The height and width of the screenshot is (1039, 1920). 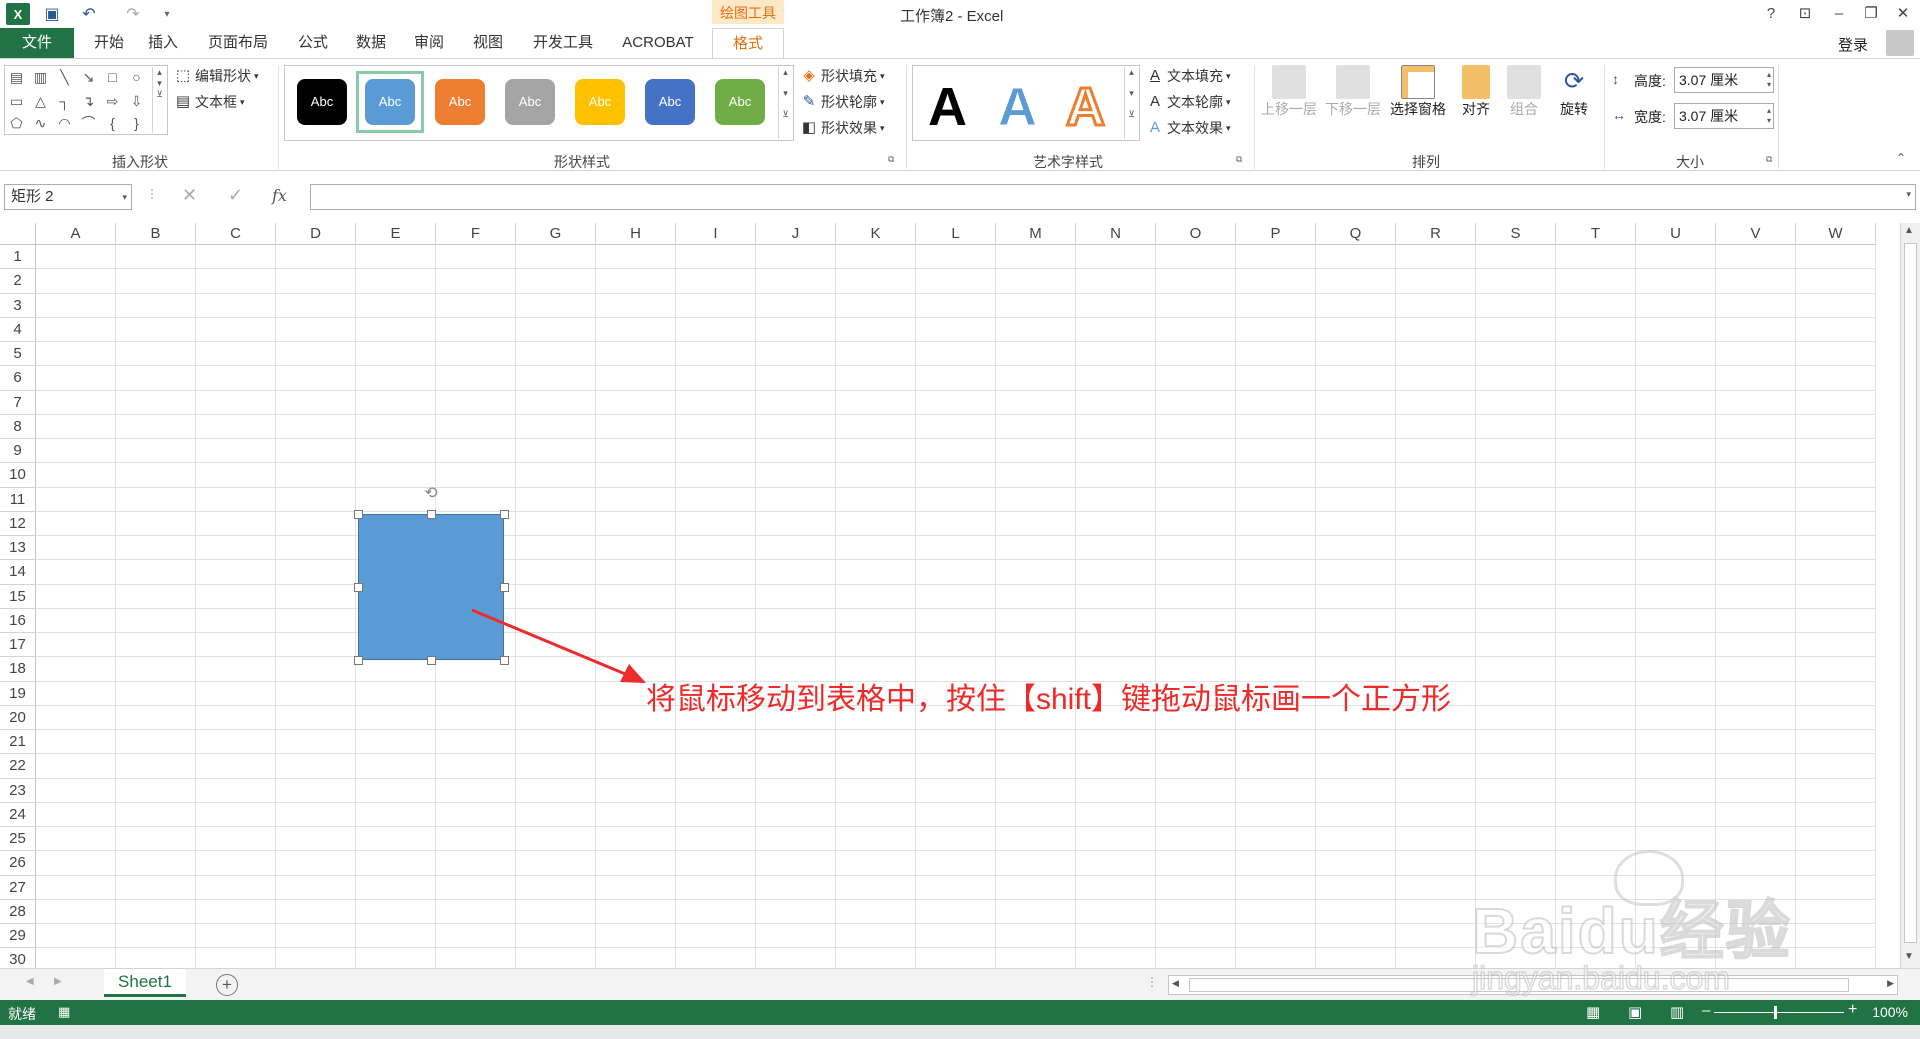 What do you see at coordinates (133, 14) in the screenshot?
I see `redo-icon: ↷` at bounding box center [133, 14].